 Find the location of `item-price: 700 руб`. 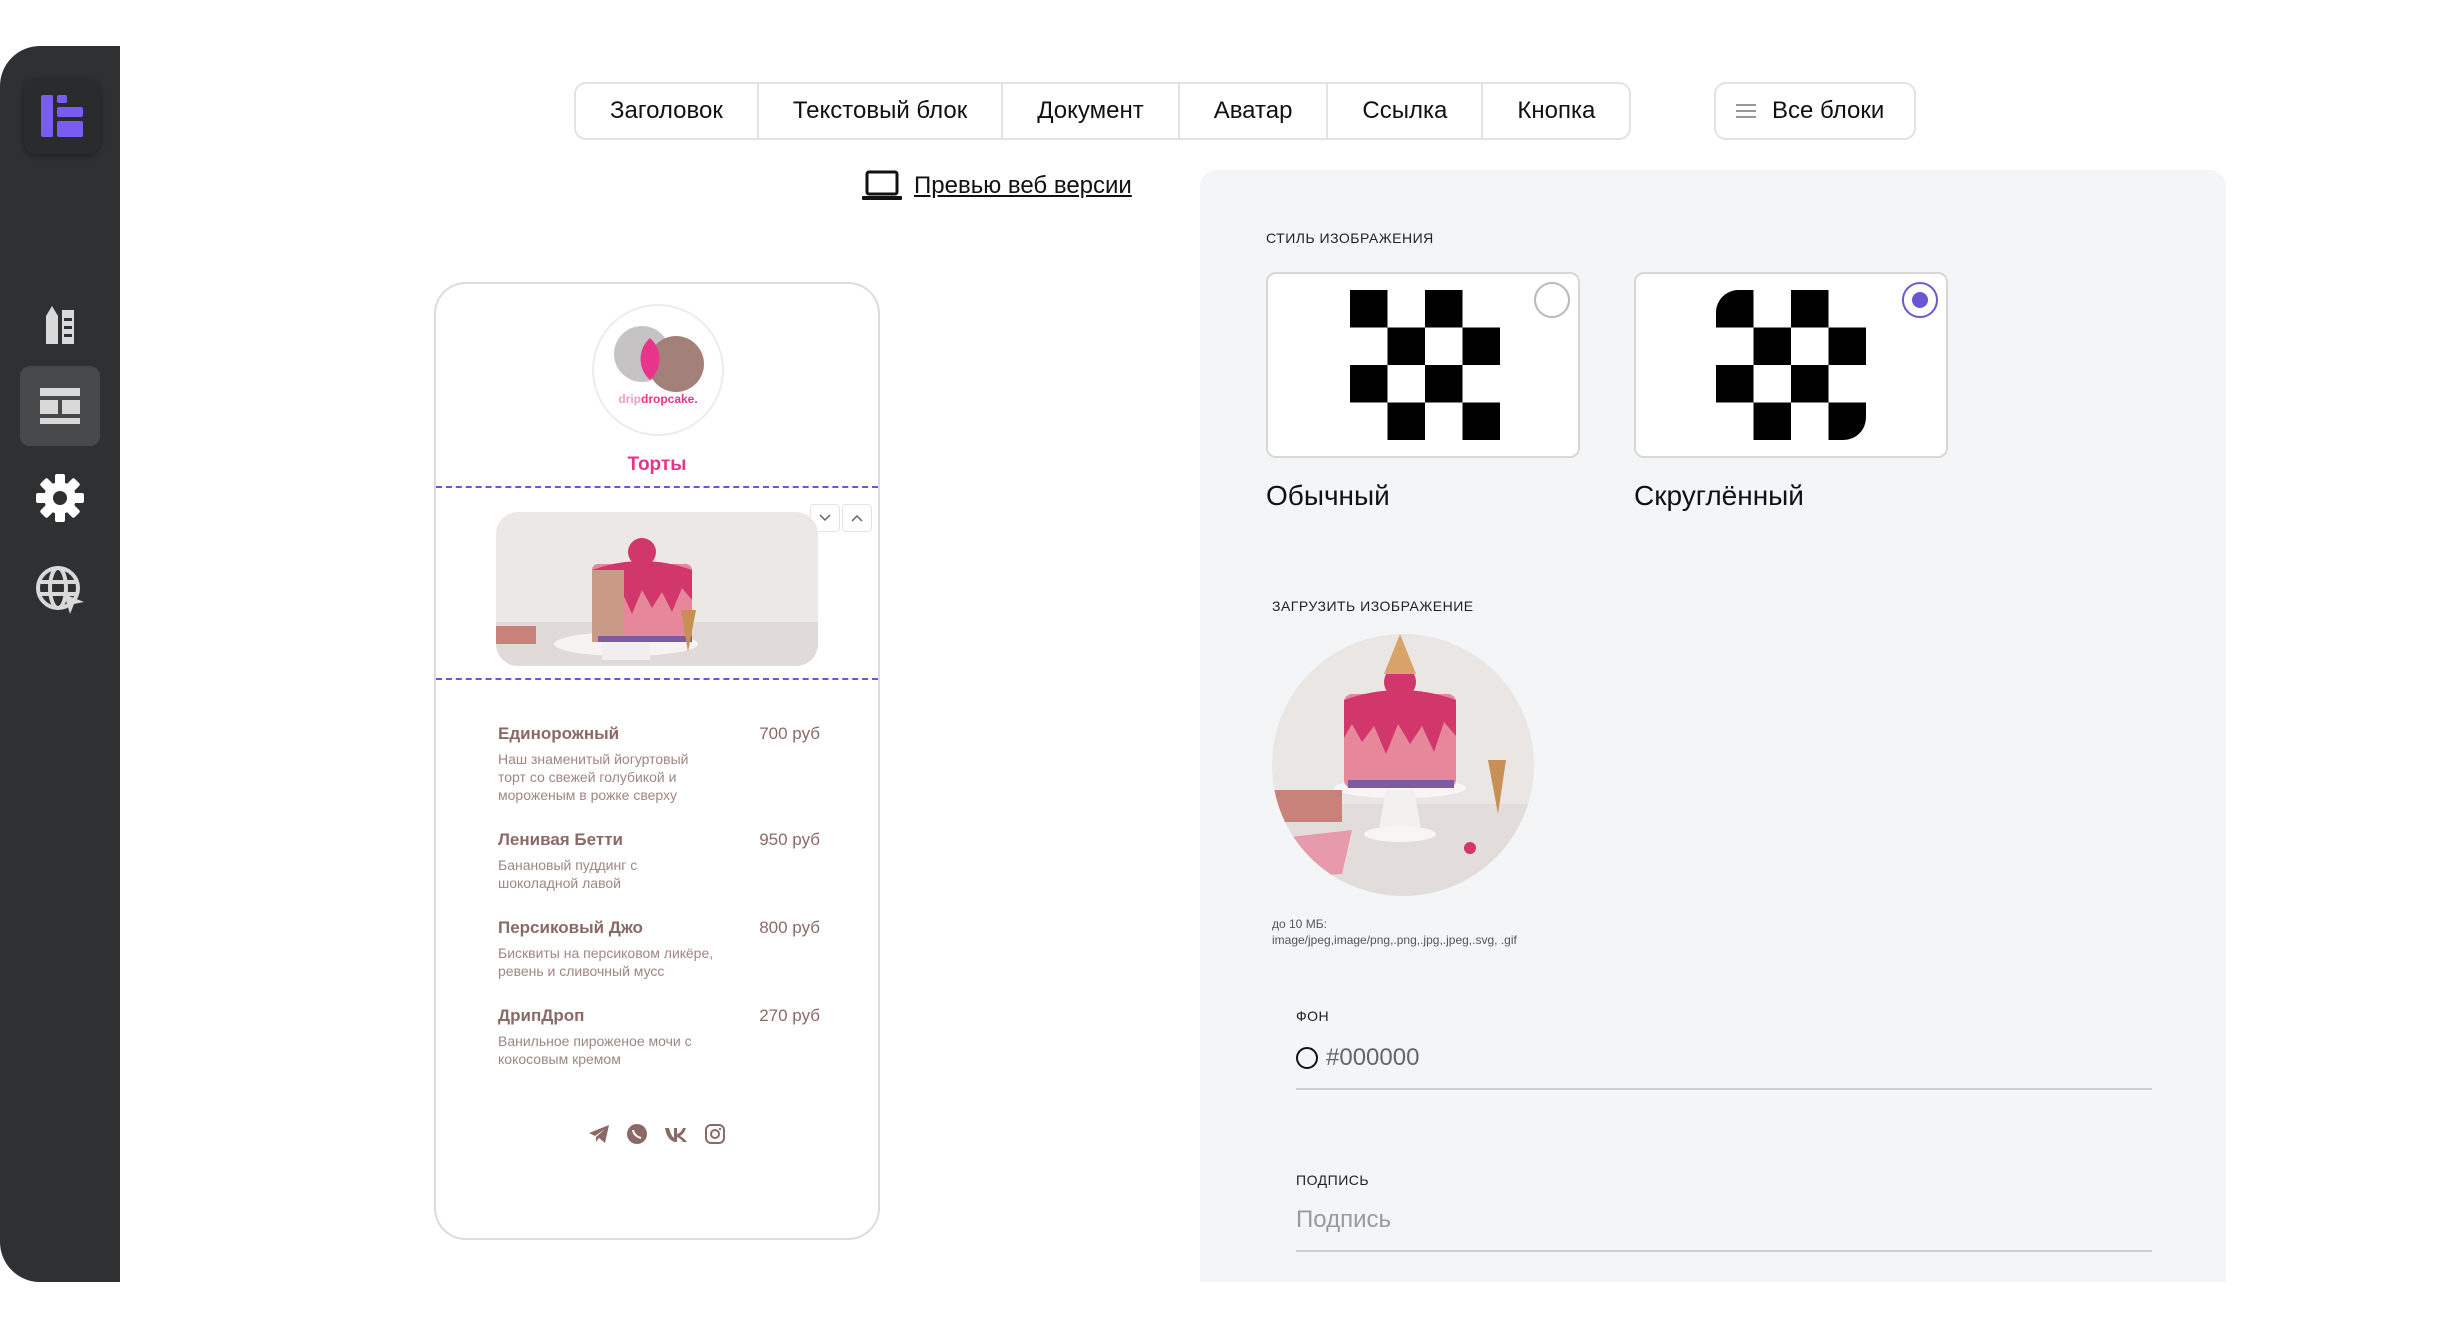

item-price: 700 руб is located at coordinates (789, 733).